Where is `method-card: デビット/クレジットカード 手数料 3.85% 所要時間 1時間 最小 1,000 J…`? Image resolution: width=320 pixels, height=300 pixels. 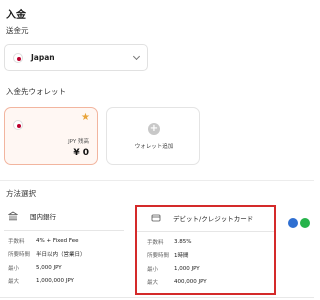
method-card: デビット/クレジットカード 手数料 3.85% 所要時間 1時間 最小 1,000 J… is located at coordinates (205, 250).